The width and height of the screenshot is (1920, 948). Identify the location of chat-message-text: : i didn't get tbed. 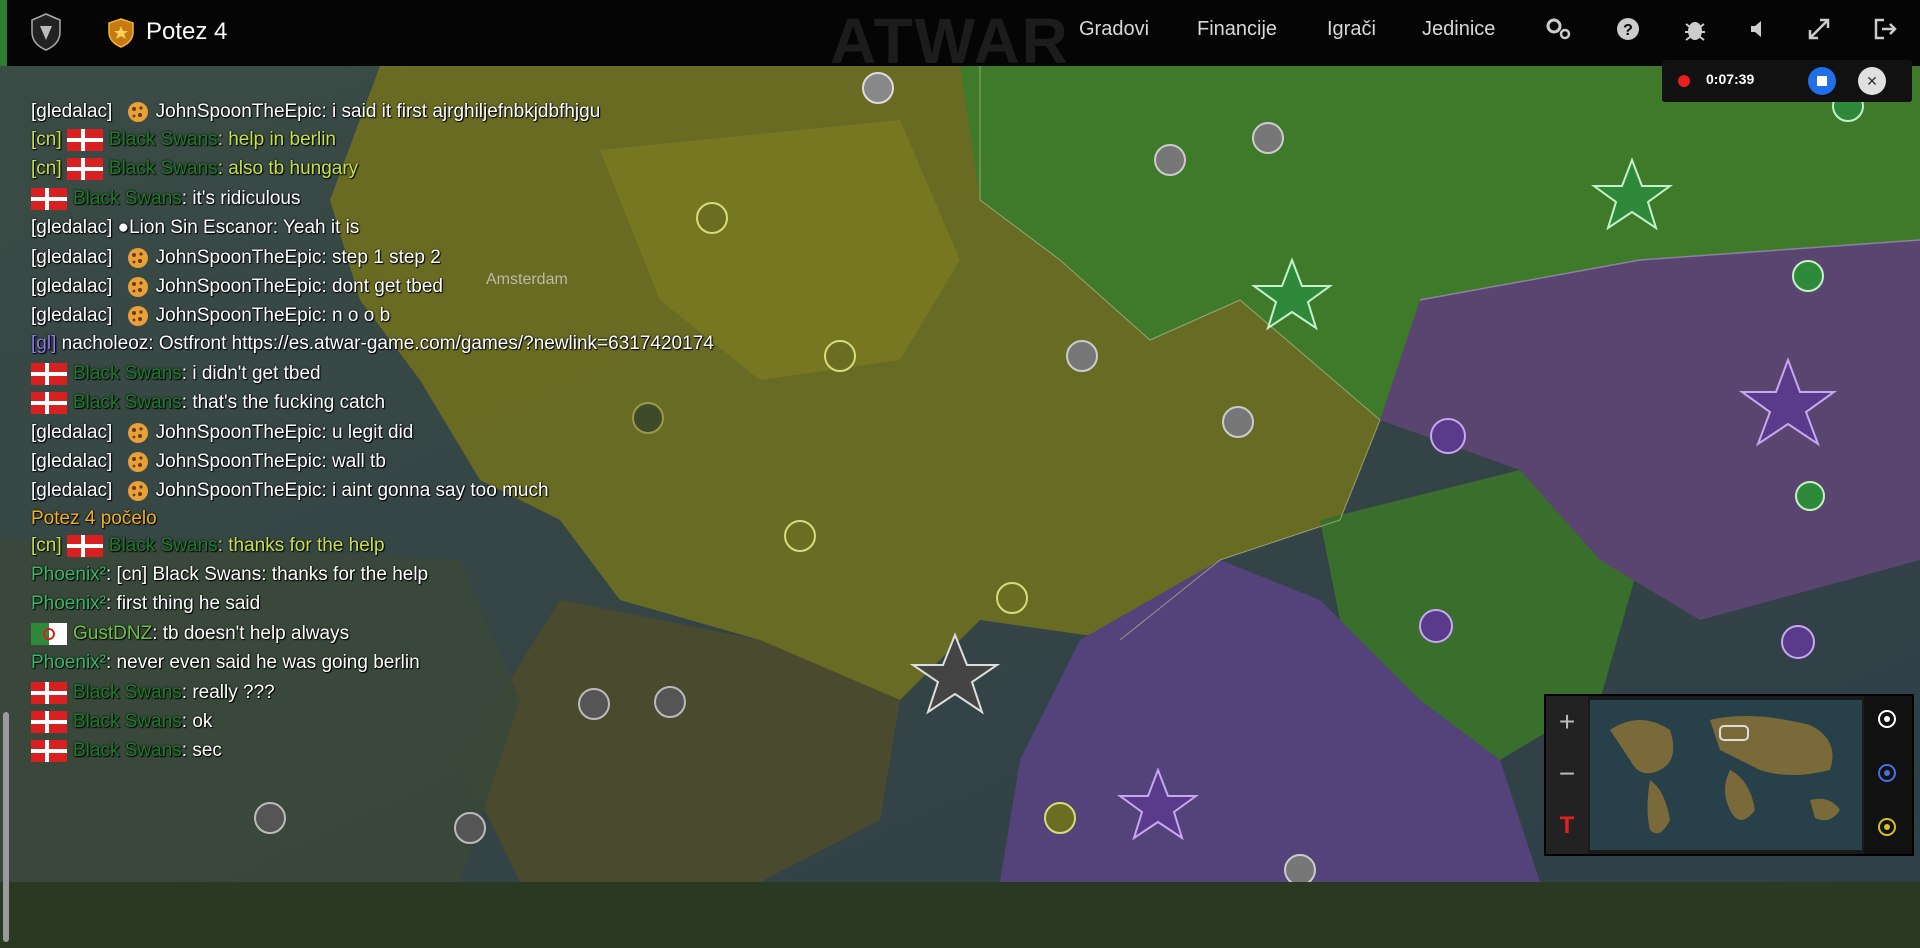
(251, 373).